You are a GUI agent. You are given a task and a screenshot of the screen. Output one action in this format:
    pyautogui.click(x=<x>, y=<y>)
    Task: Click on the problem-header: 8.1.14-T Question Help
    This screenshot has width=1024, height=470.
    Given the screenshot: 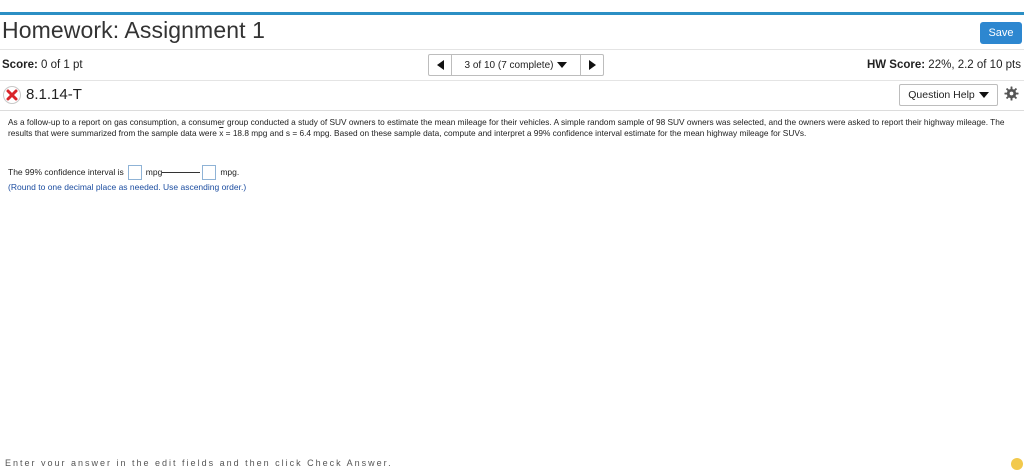 What is the action you would take?
    pyautogui.click(x=512, y=95)
    